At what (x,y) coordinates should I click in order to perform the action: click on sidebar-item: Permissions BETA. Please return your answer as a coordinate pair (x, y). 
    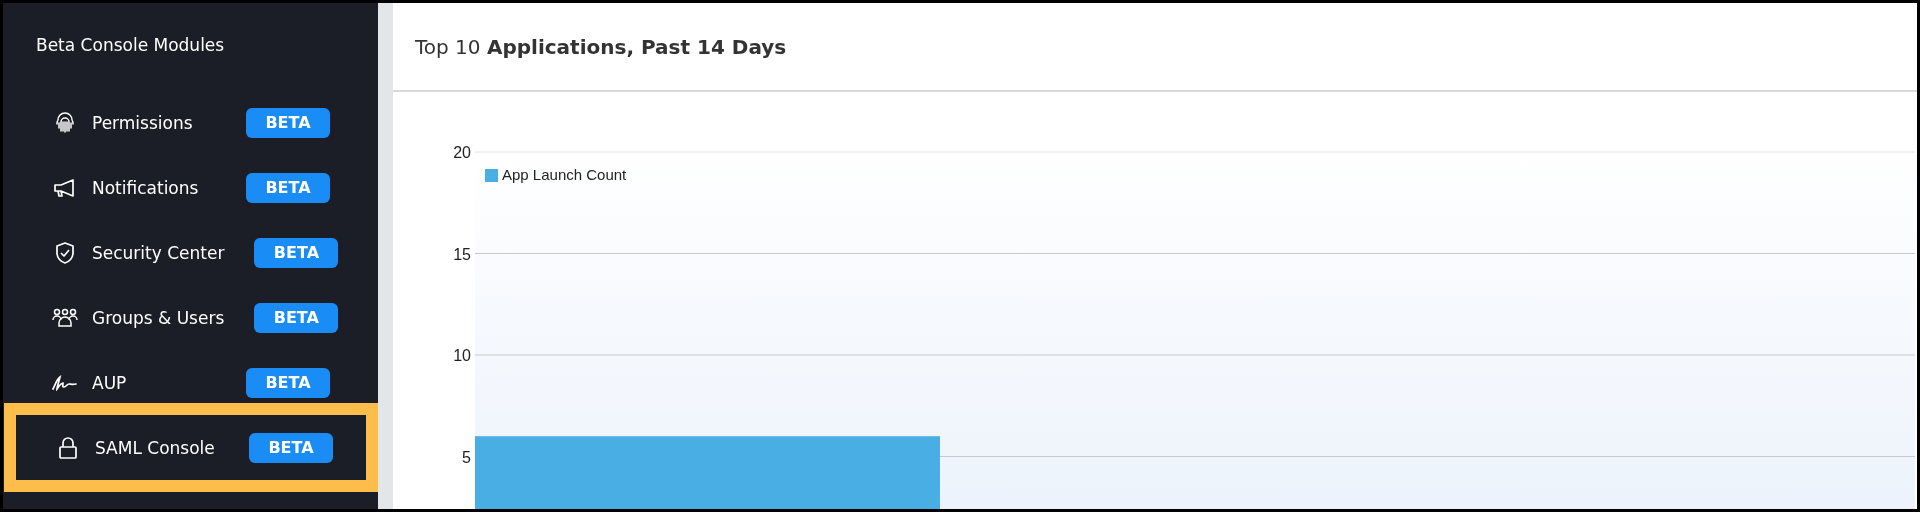
    Looking at the image, I should click on (190, 122).